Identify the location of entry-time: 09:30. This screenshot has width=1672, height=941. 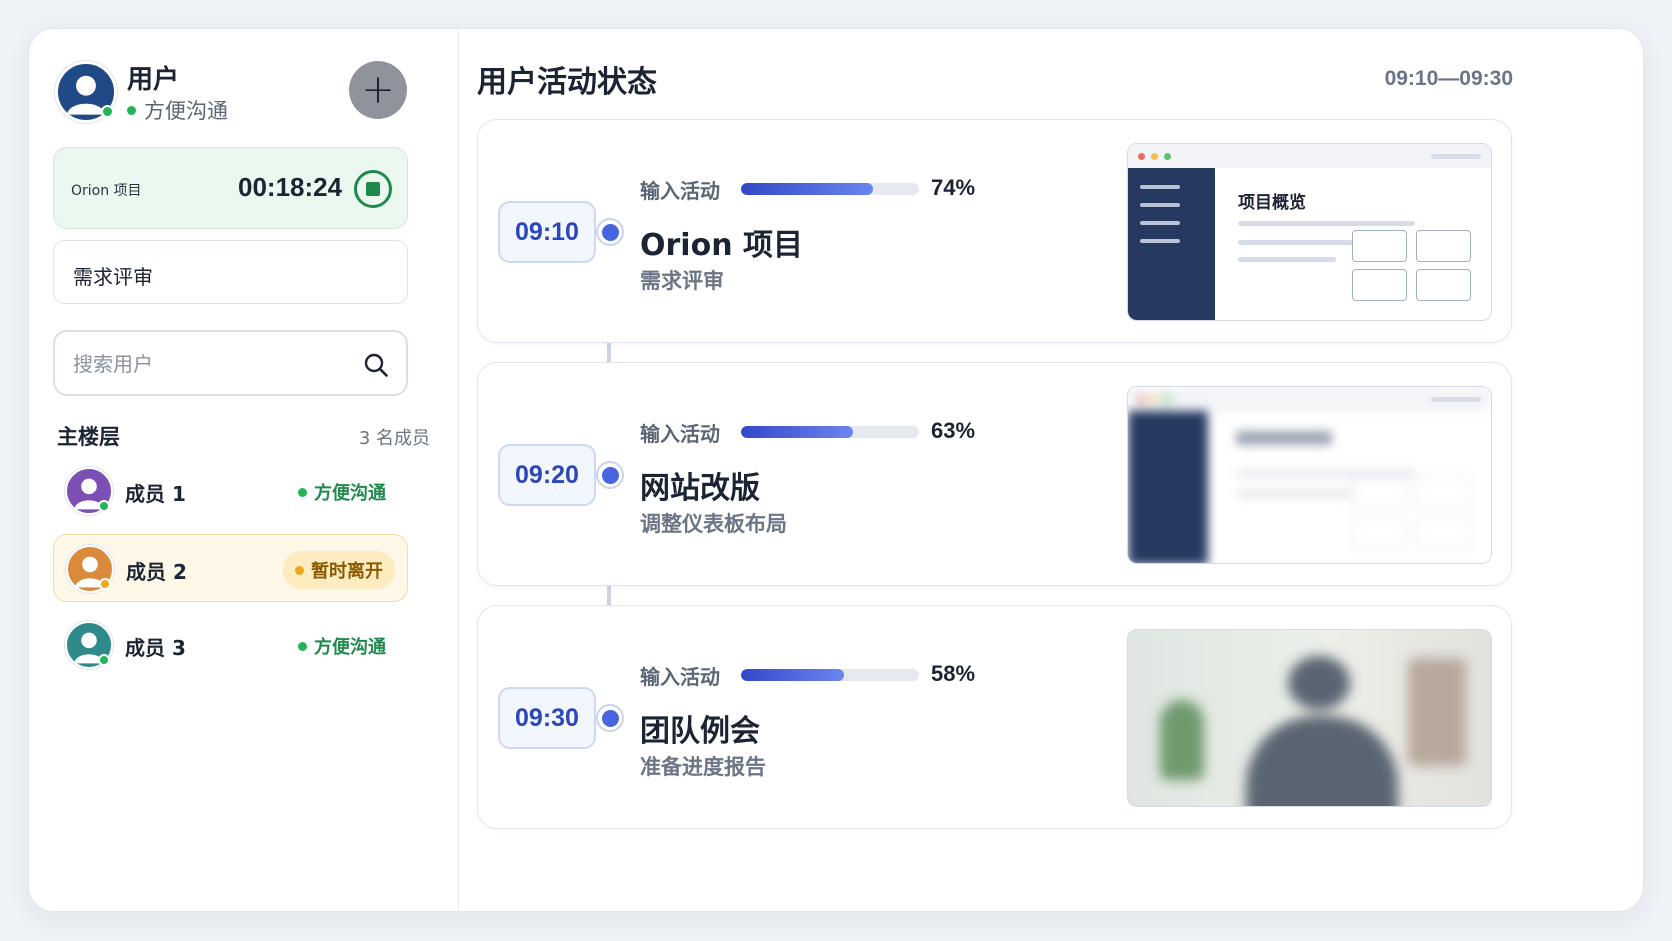
(547, 718).